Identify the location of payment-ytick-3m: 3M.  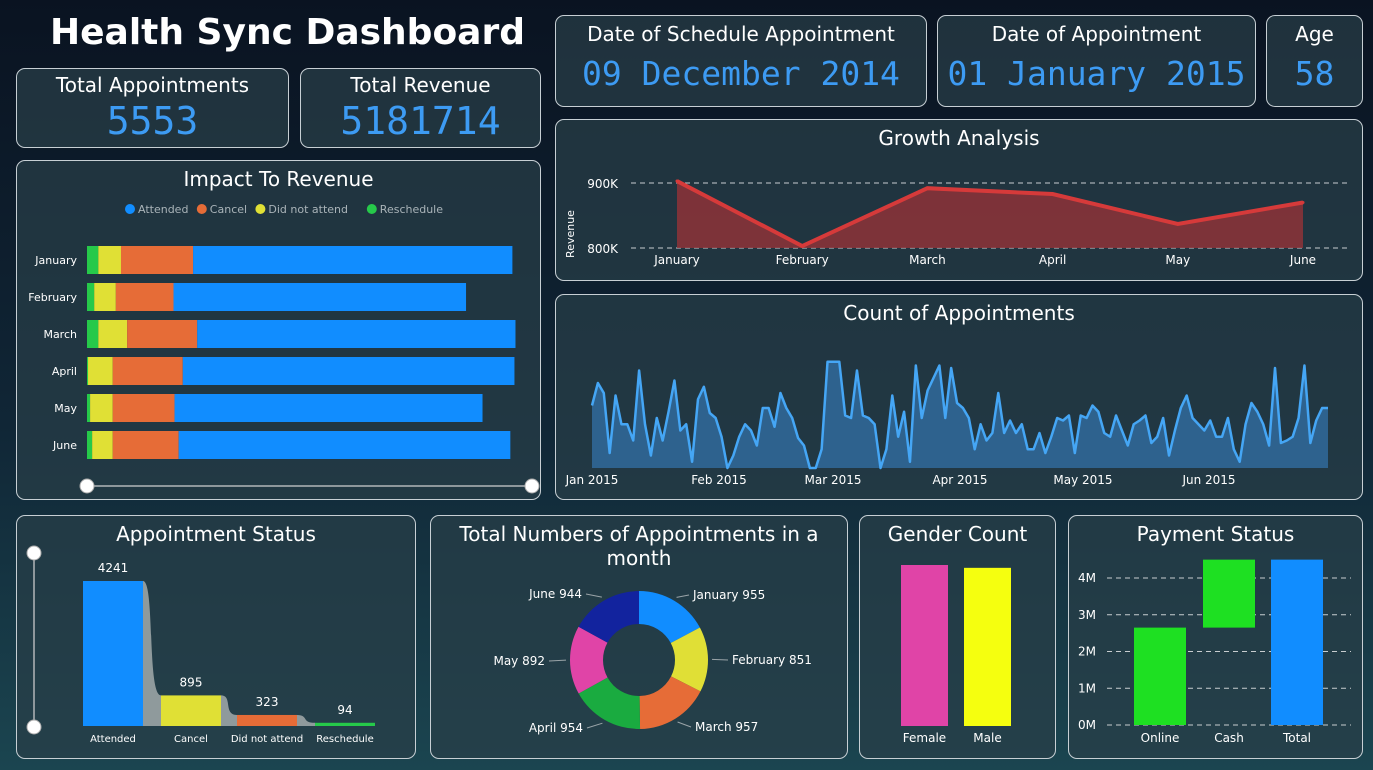
(1087, 615).